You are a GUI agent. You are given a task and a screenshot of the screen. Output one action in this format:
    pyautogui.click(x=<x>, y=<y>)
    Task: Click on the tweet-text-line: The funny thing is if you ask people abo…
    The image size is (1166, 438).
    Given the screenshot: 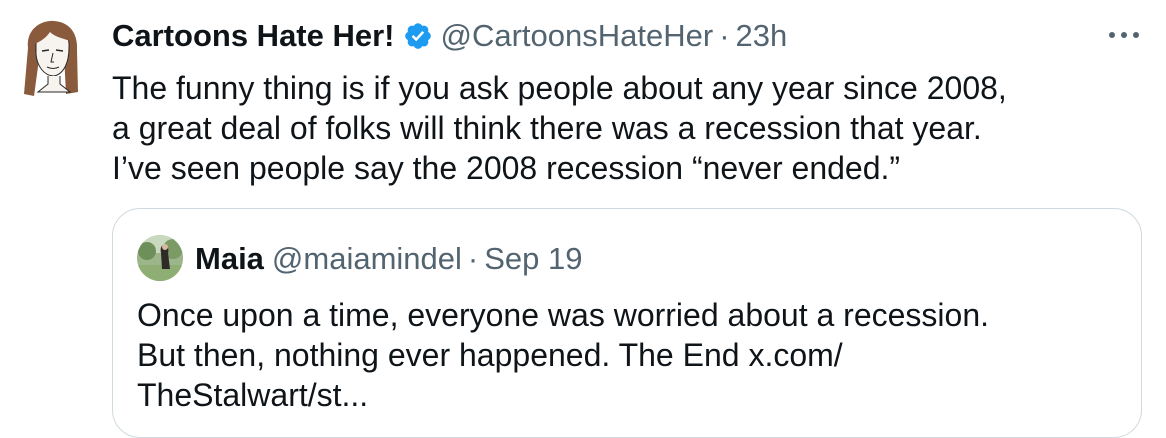 What is the action you would take?
    pyautogui.click(x=559, y=88)
    